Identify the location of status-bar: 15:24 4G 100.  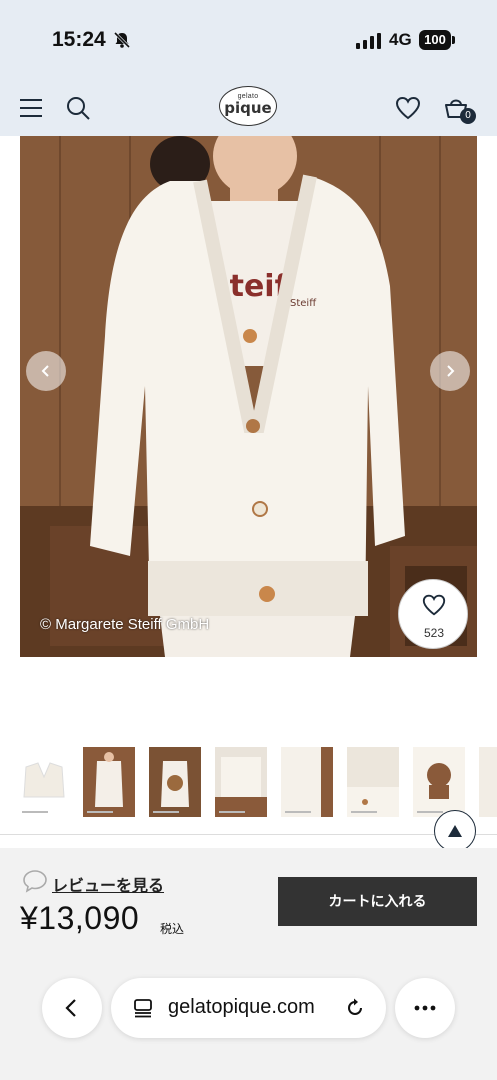
(248, 40).